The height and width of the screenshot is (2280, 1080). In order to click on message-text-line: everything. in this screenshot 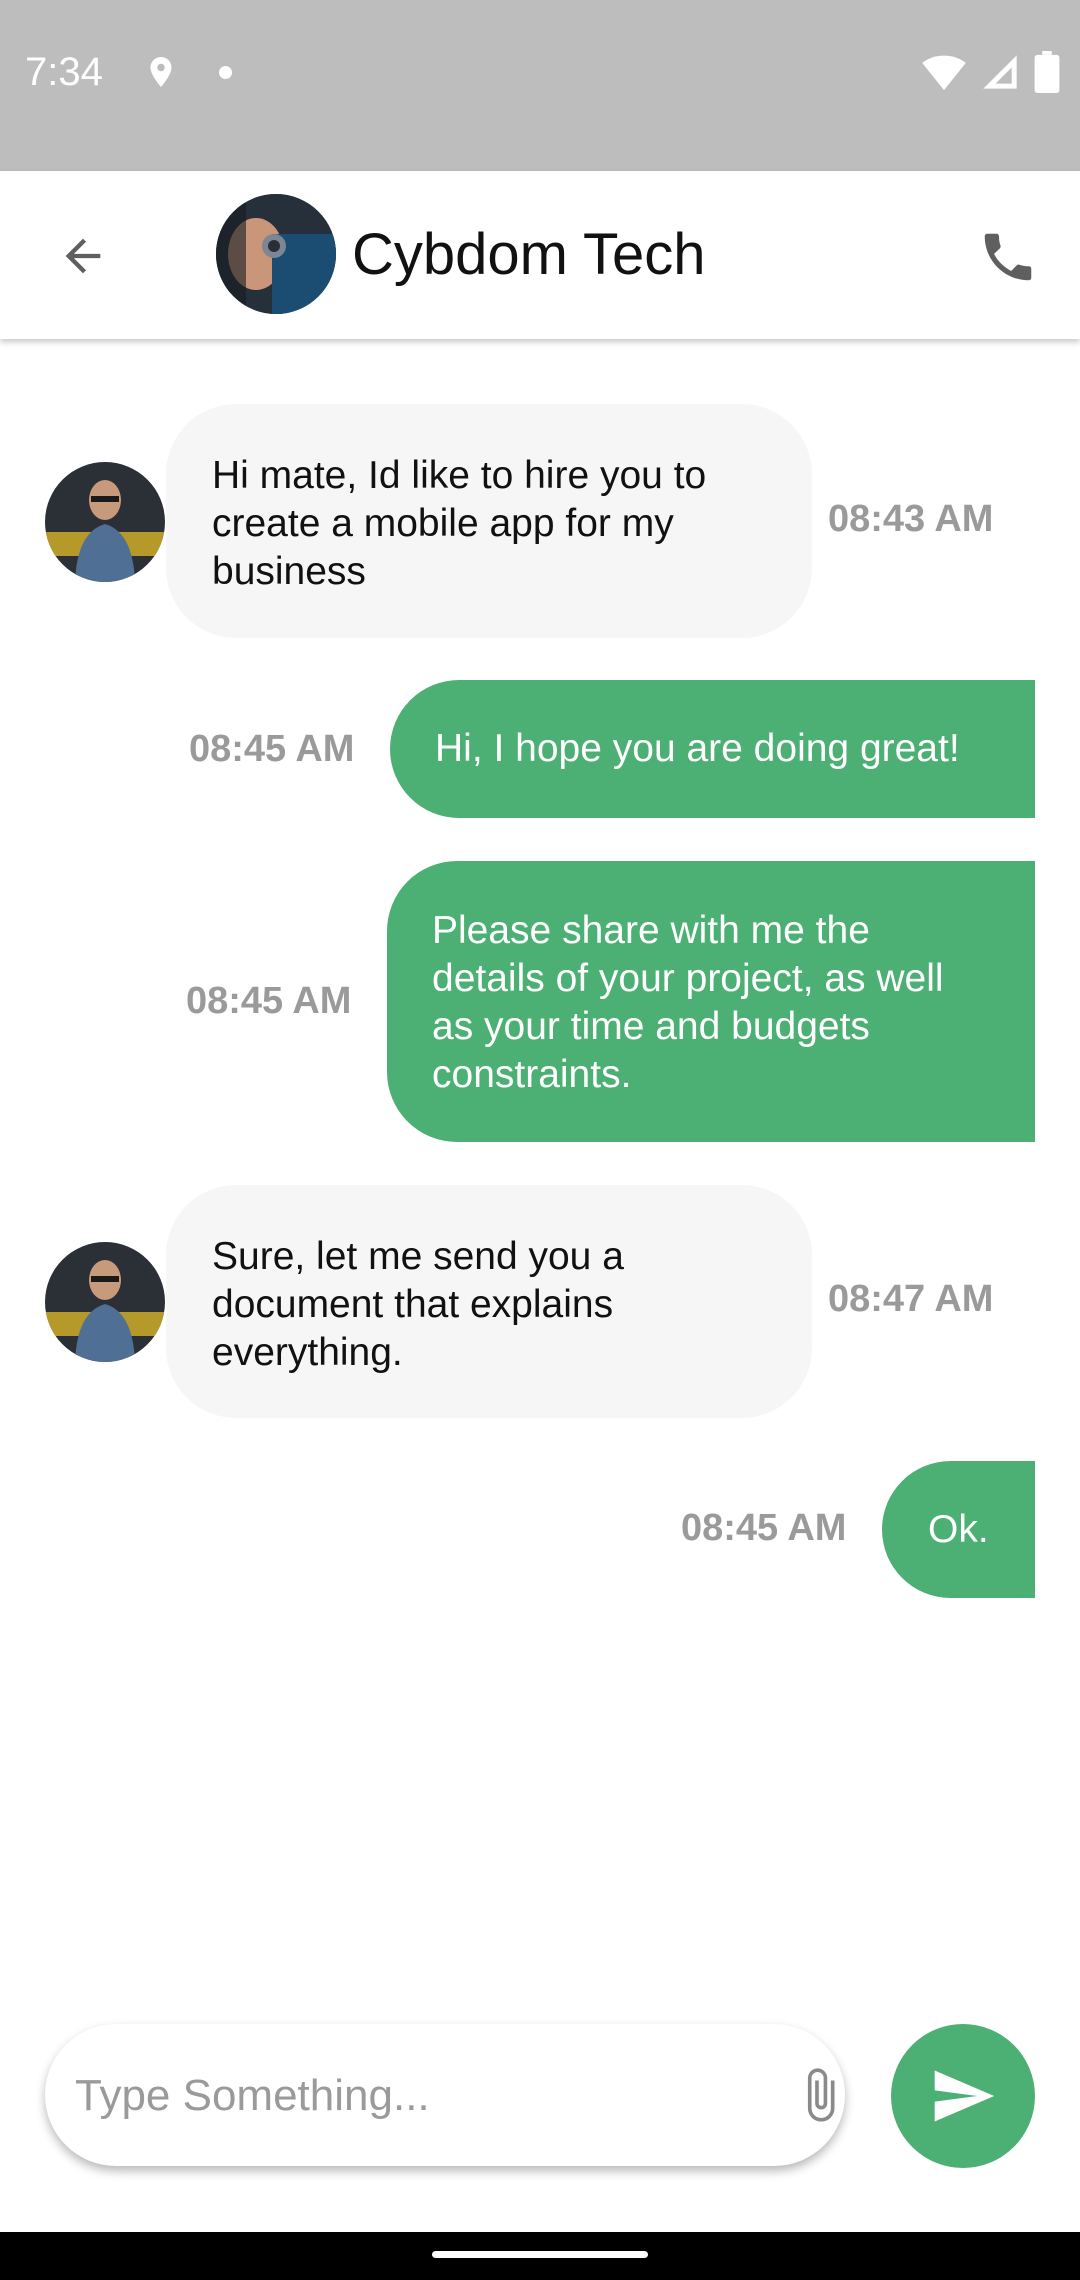, I will do `click(307, 1352)`.